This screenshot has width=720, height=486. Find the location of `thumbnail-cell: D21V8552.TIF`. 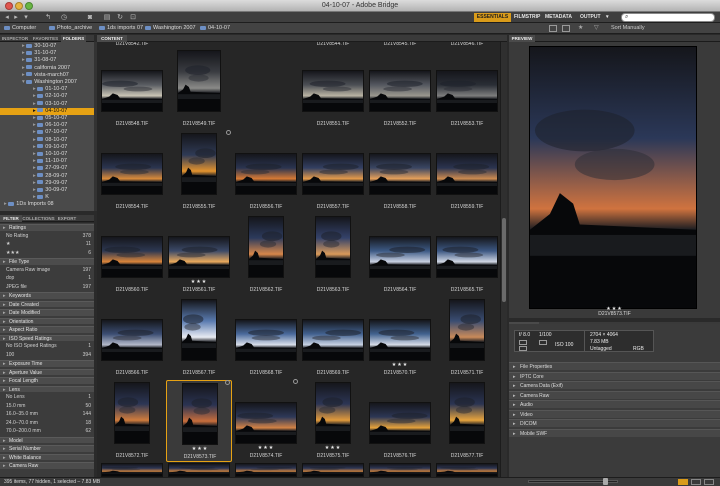

thumbnail-cell: D21V8552.TIF is located at coordinates (400, 89).